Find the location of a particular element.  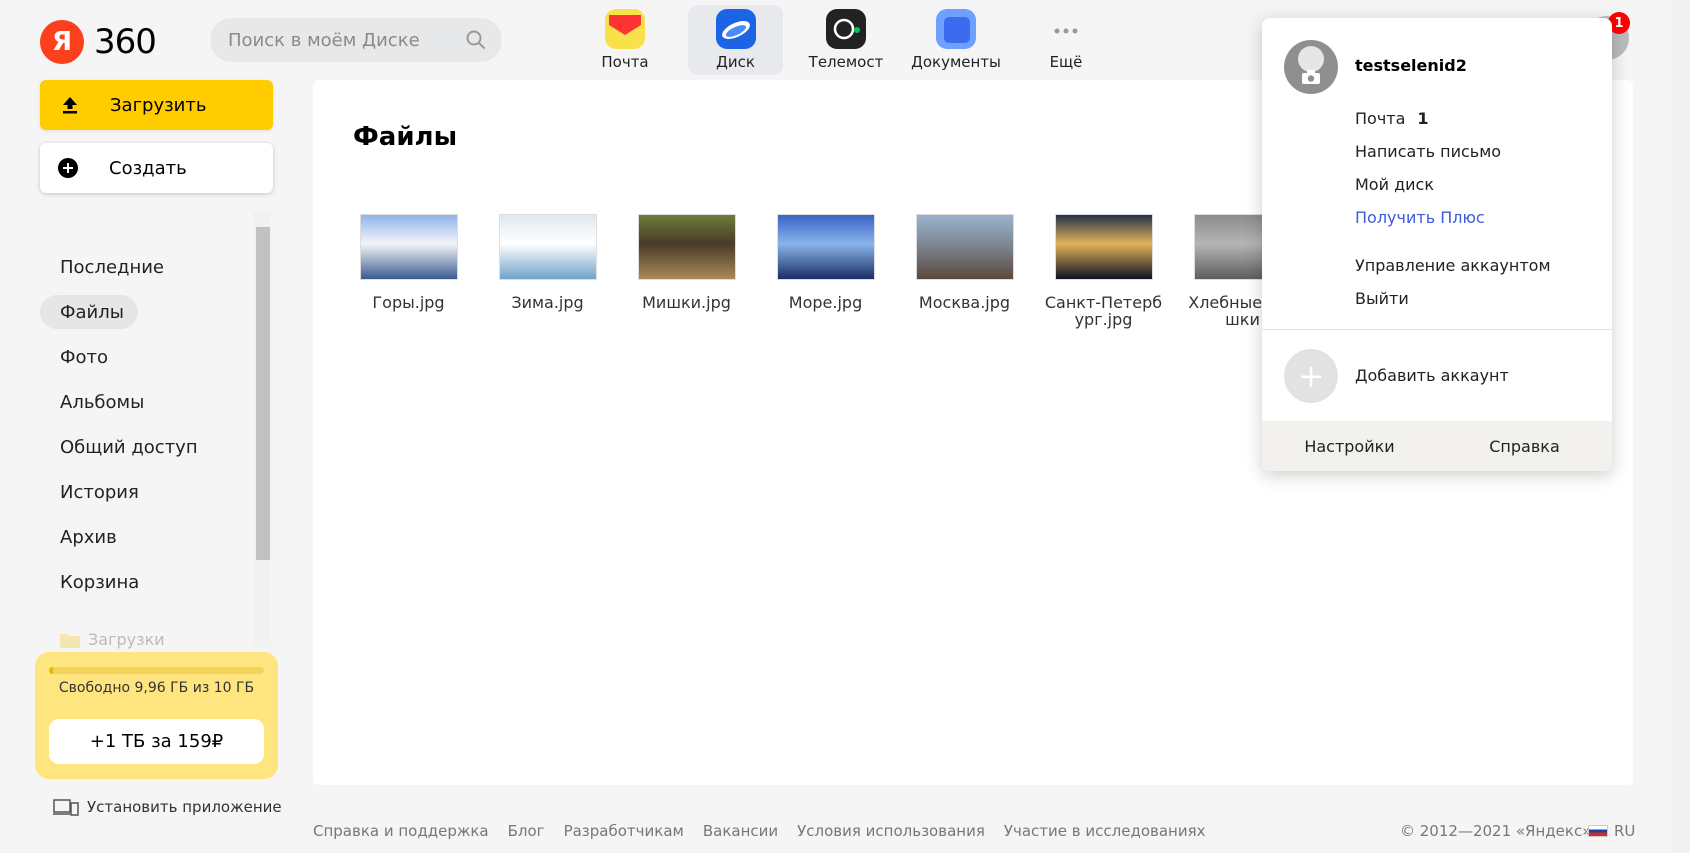

file-item: Москва.jpg is located at coordinates (964, 271).